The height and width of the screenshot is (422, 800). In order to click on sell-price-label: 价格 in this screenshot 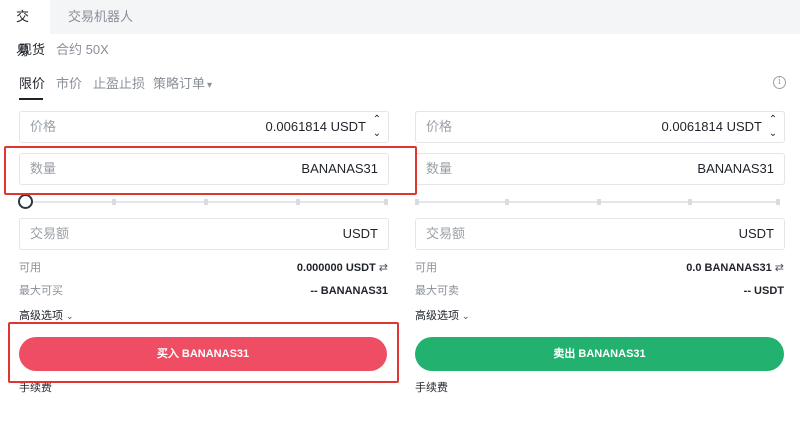, I will do `click(439, 126)`.